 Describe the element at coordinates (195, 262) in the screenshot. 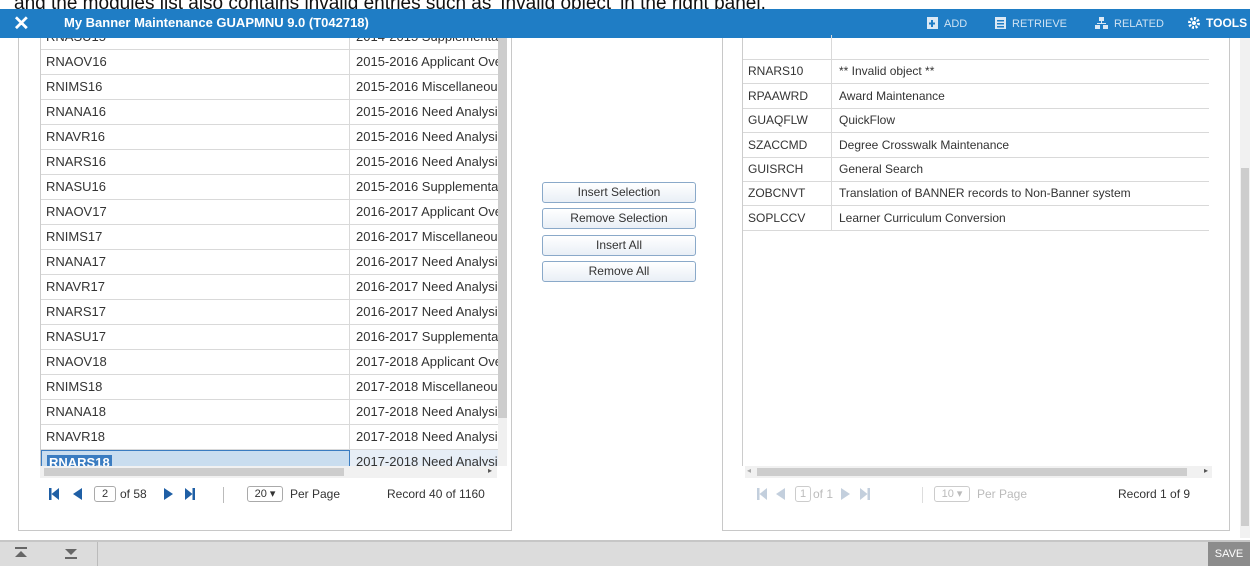

I see `object-code-cell: RNANA17` at that location.